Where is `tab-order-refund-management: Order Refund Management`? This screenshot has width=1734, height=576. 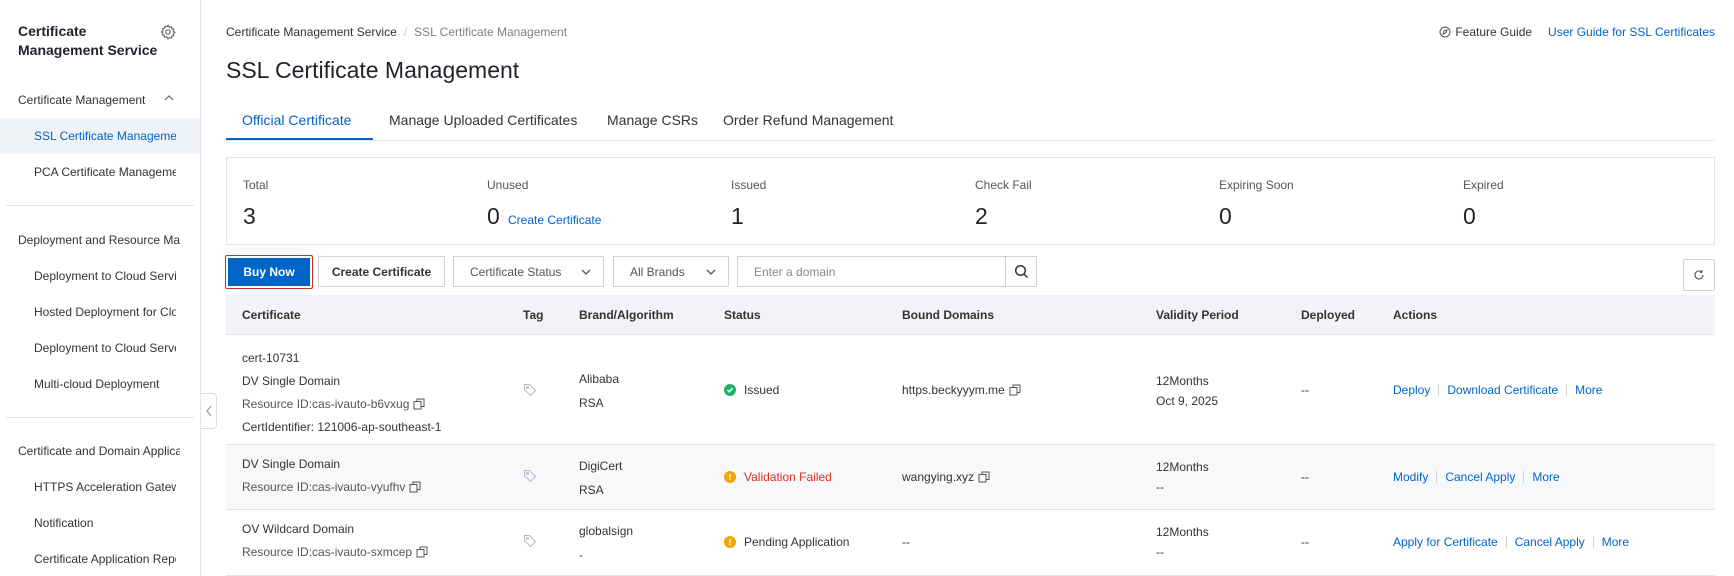 tab-order-refund-management: Order Refund Management is located at coordinates (808, 120).